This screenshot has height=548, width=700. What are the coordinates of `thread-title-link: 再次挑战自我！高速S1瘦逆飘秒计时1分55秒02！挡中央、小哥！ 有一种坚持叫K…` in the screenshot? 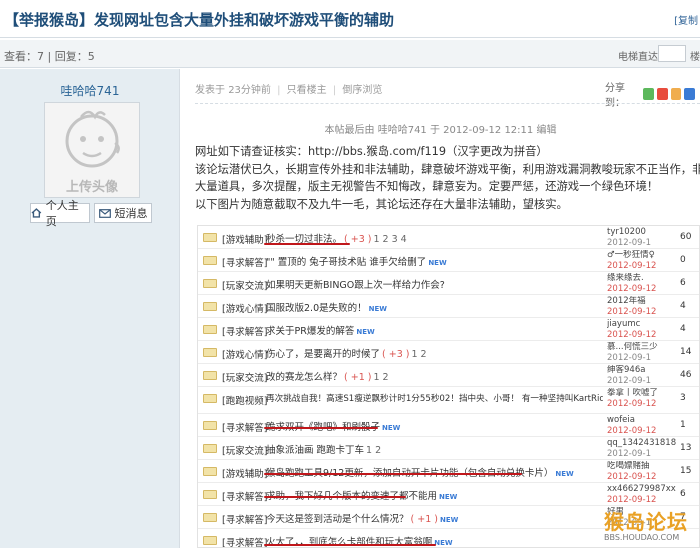 It's located at (434, 399).